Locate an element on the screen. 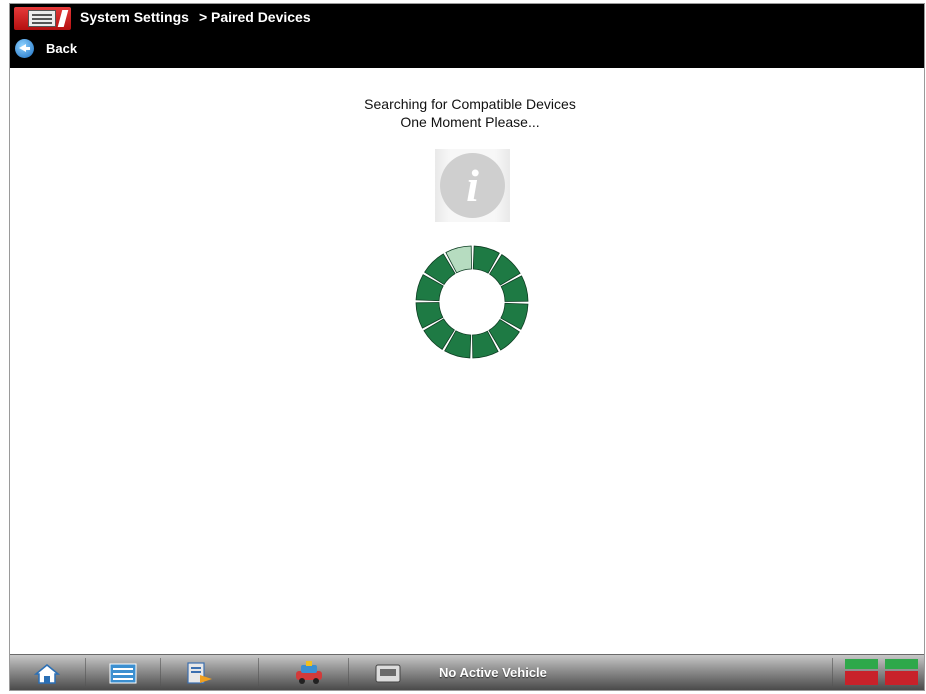 The image size is (926, 694). title-label: System Settings is located at coordinates (134, 17).